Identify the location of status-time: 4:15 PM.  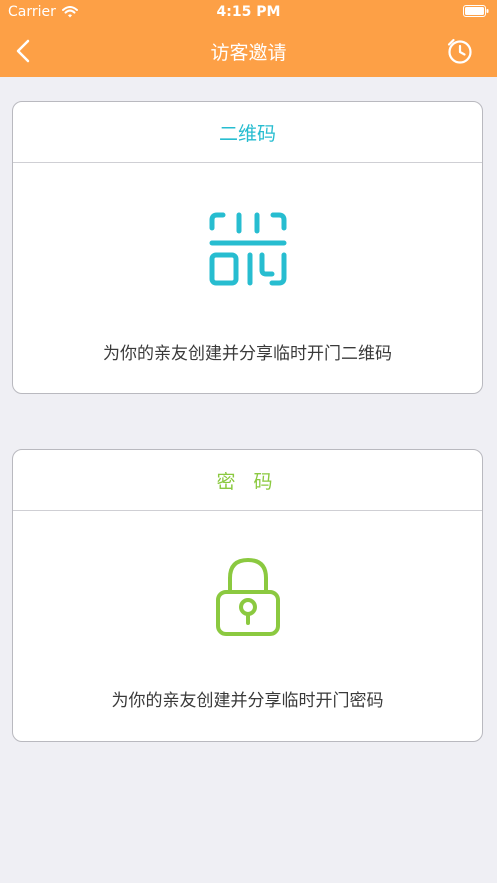
(248, 12).